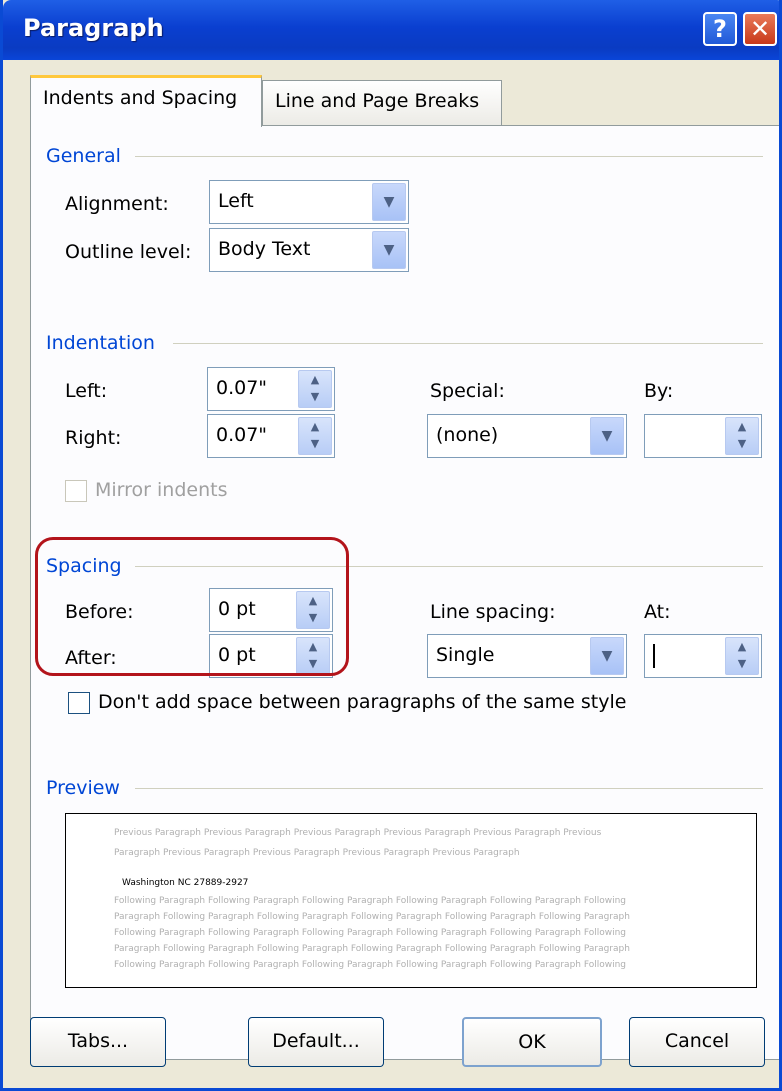 The image size is (782, 1091). What do you see at coordinates (309, 202) in the screenshot?
I see `alignment-dropdown: Left ▼` at bounding box center [309, 202].